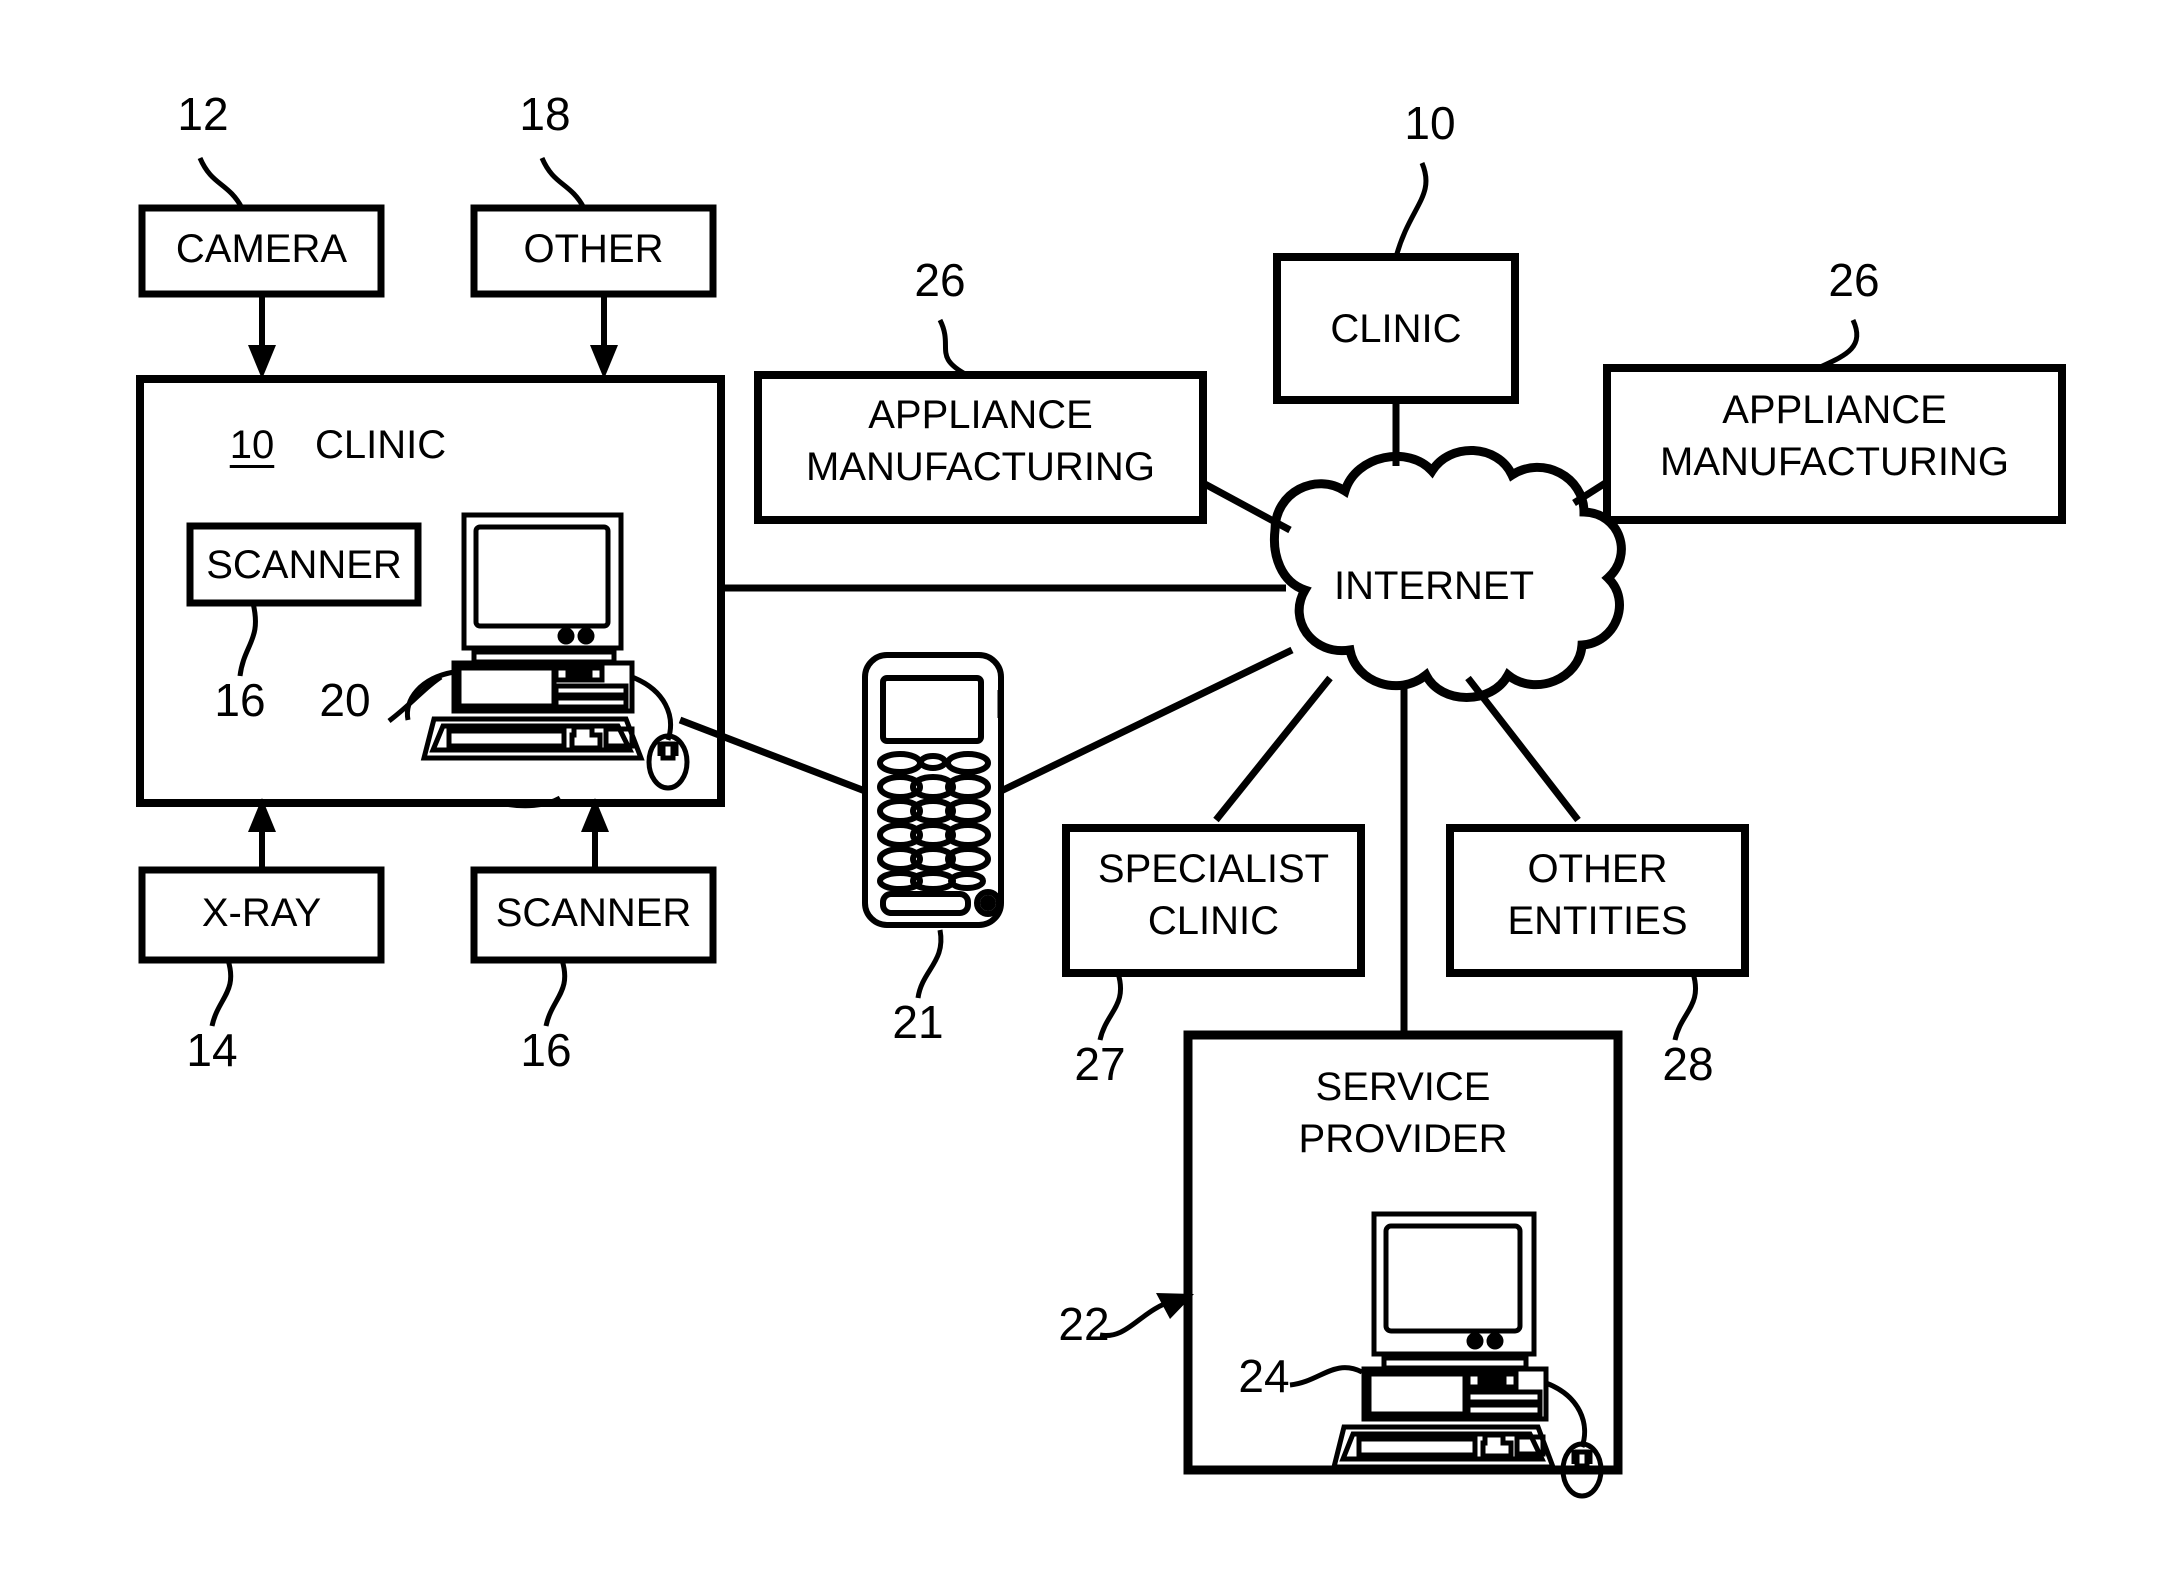 This screenshot has height=1578, width=2181. Describe the element at coordinates (1084, 1324) in the screenshot. I see `ref-number-22: 22` at that location.